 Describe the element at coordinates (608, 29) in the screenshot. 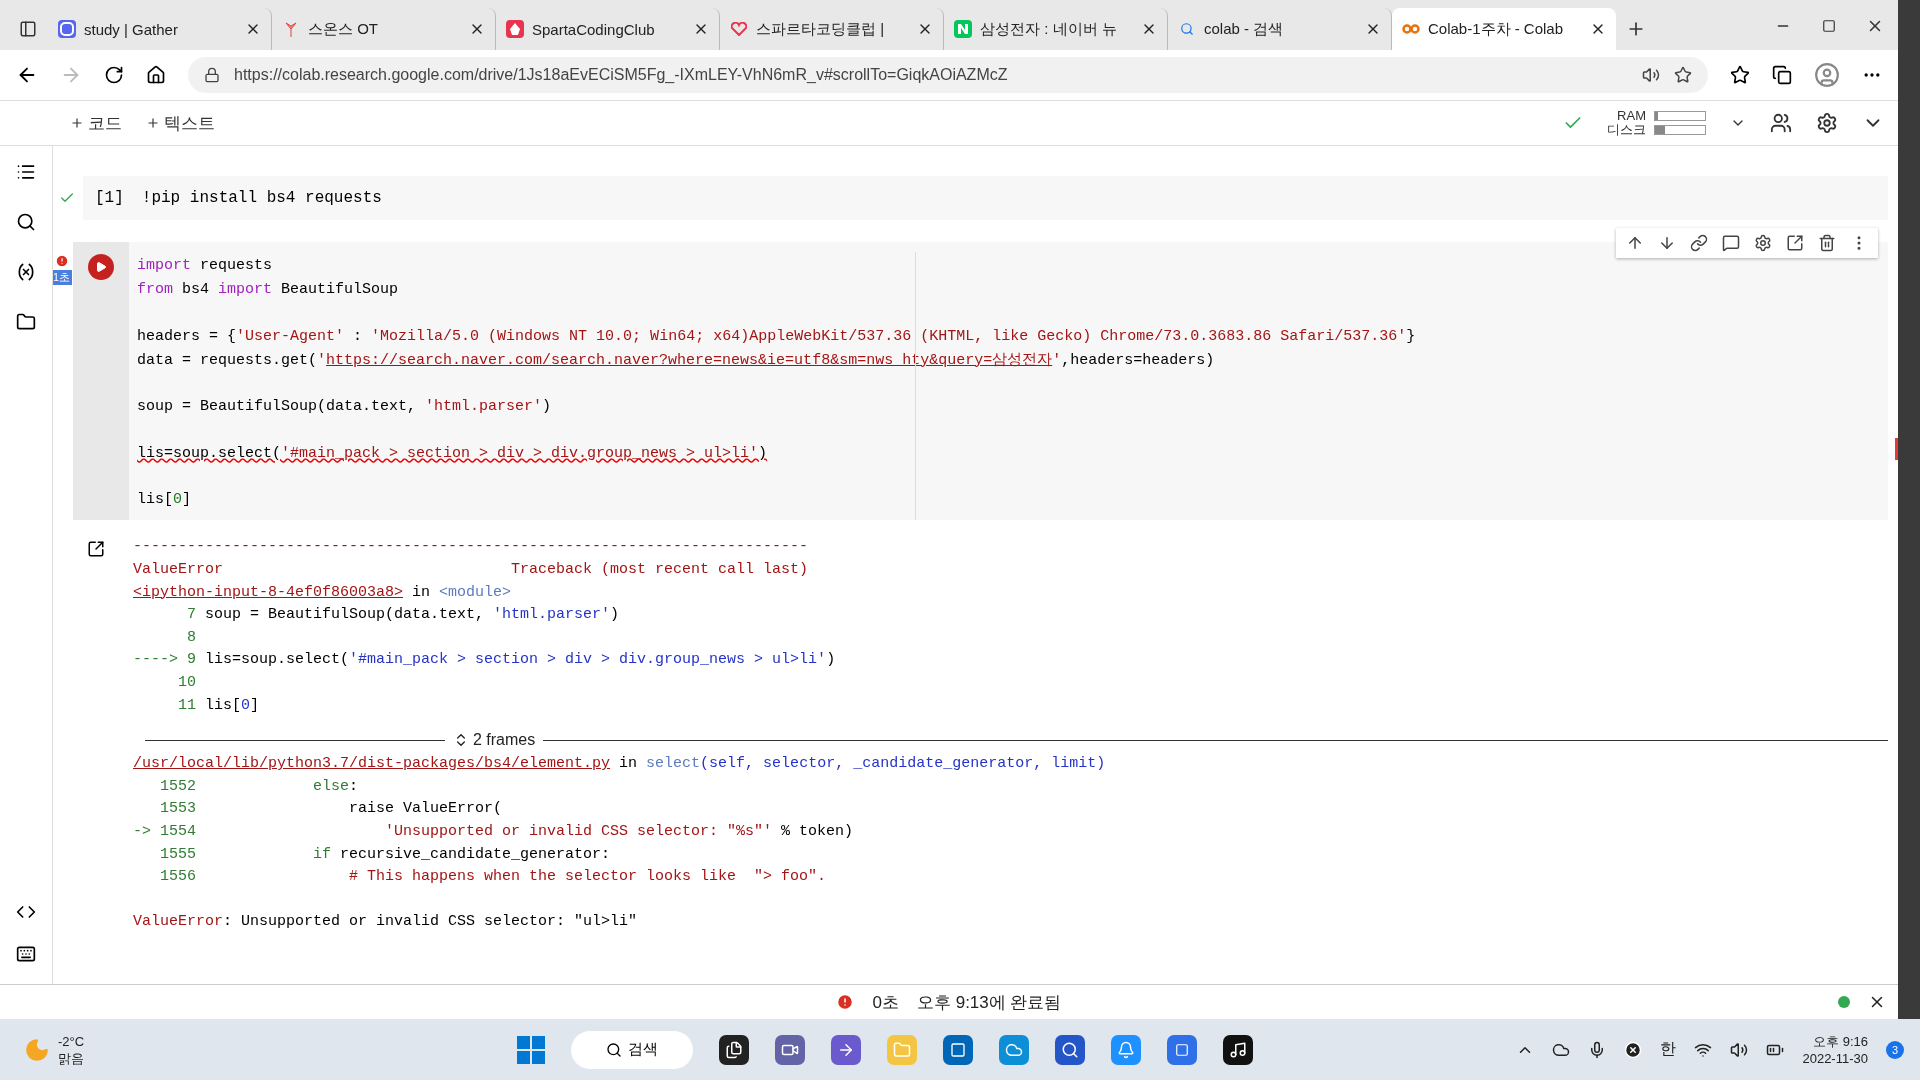

I see `browser-tab: SpartaCodingClub` at that location.